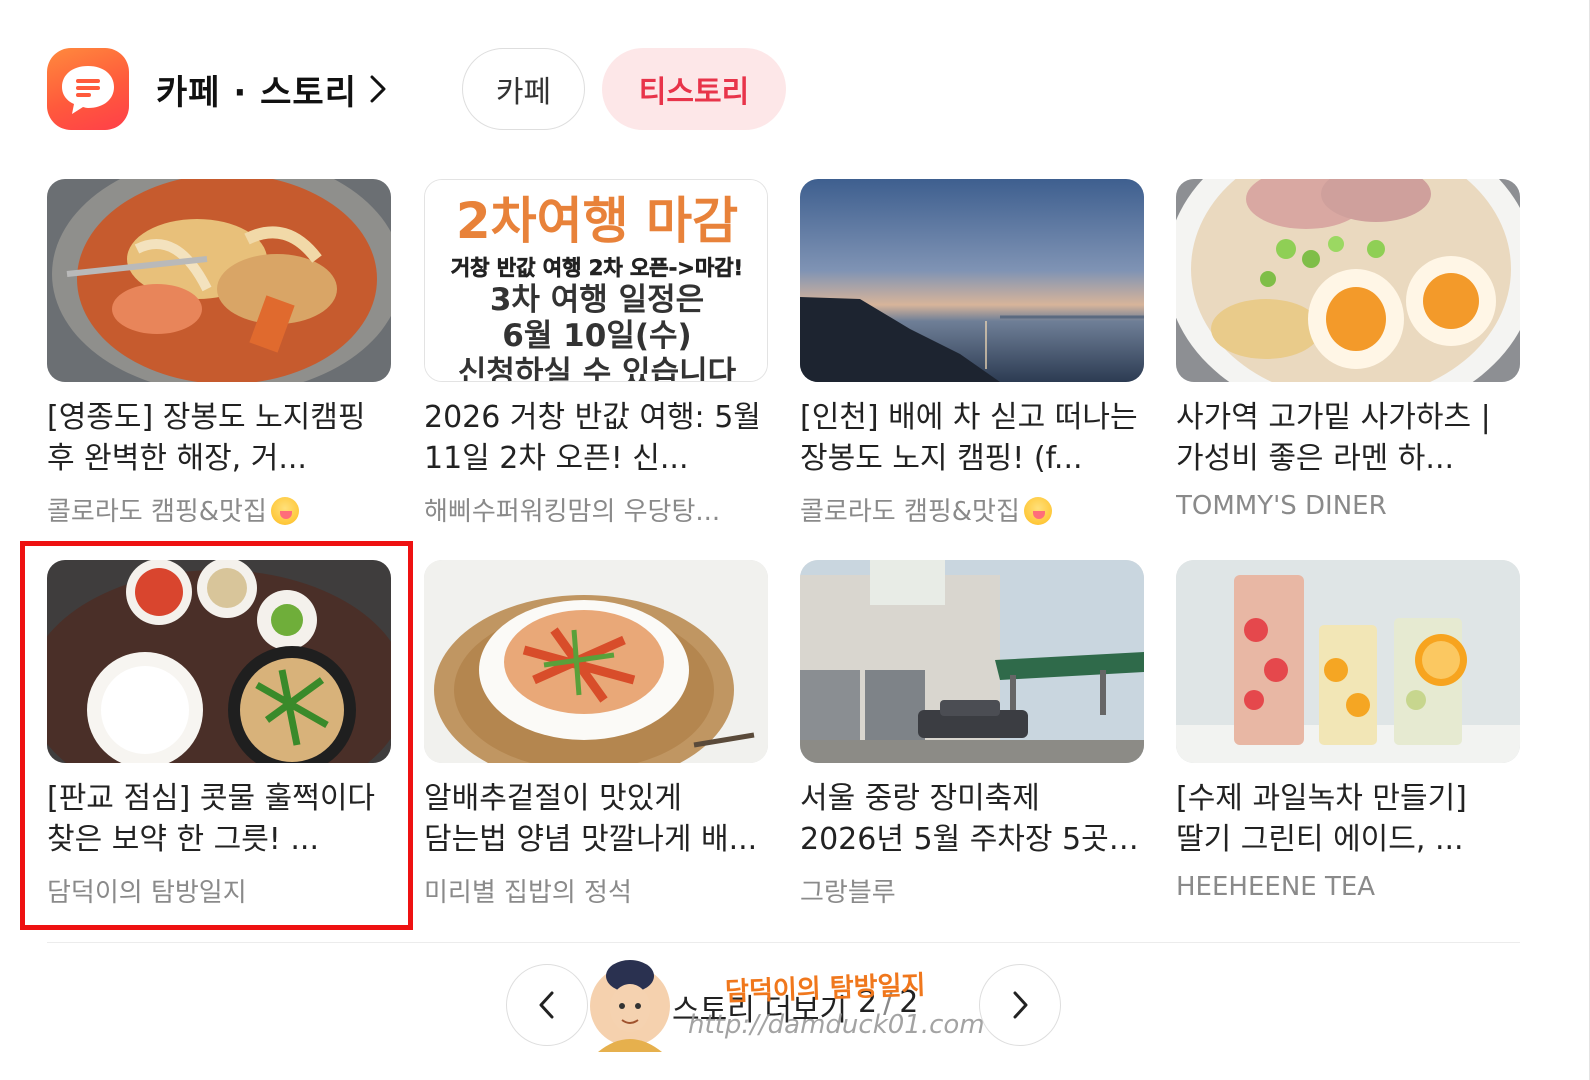 The width and height of the screenshot is (1590, 1080). I want to click on chevron-left-icon, so click(546, 1005).